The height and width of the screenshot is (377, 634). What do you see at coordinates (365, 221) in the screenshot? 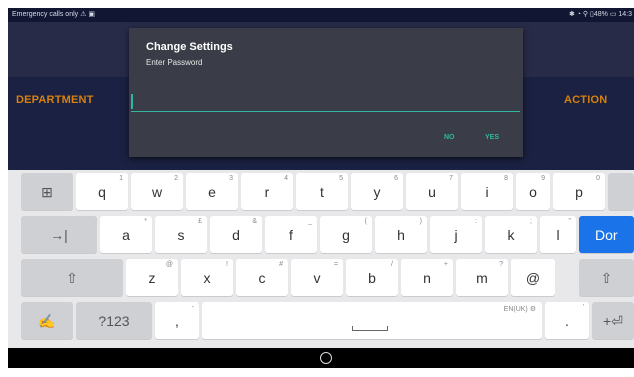
I see `key-hint: (` at bounding box center [365, 221].